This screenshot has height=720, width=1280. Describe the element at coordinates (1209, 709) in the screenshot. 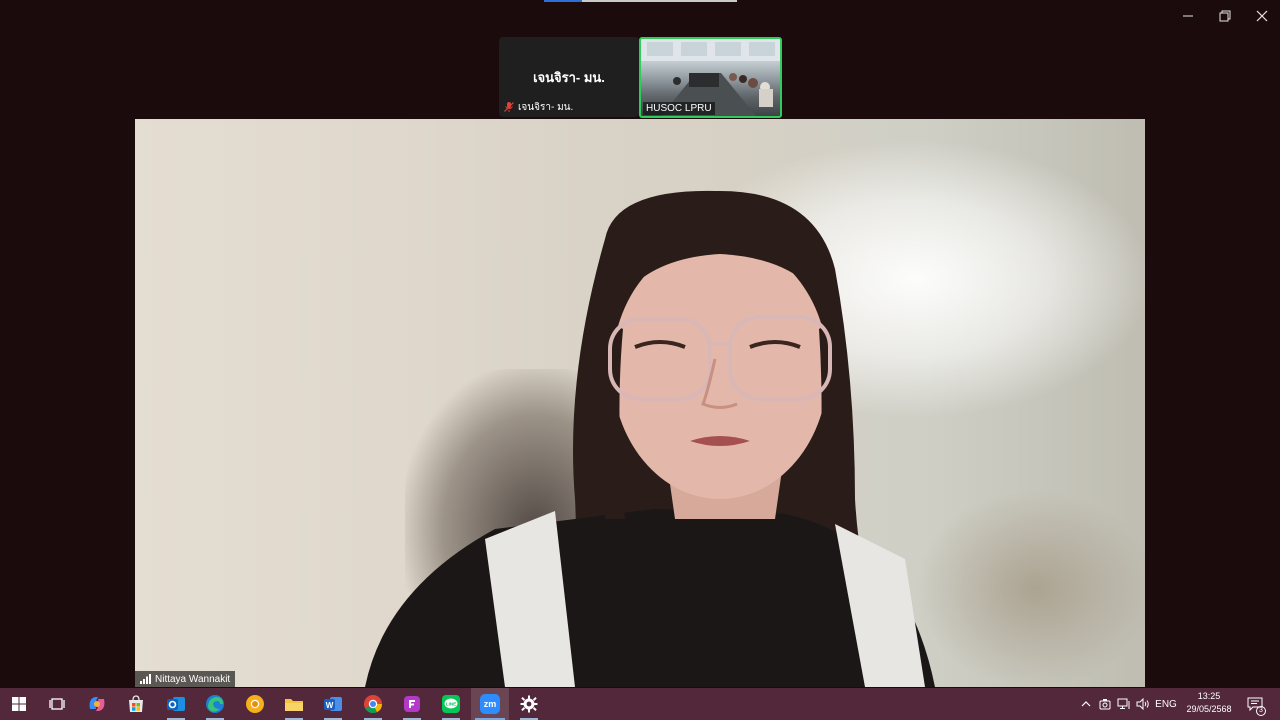

I see `clock-date: 29/05/2568` at that location.